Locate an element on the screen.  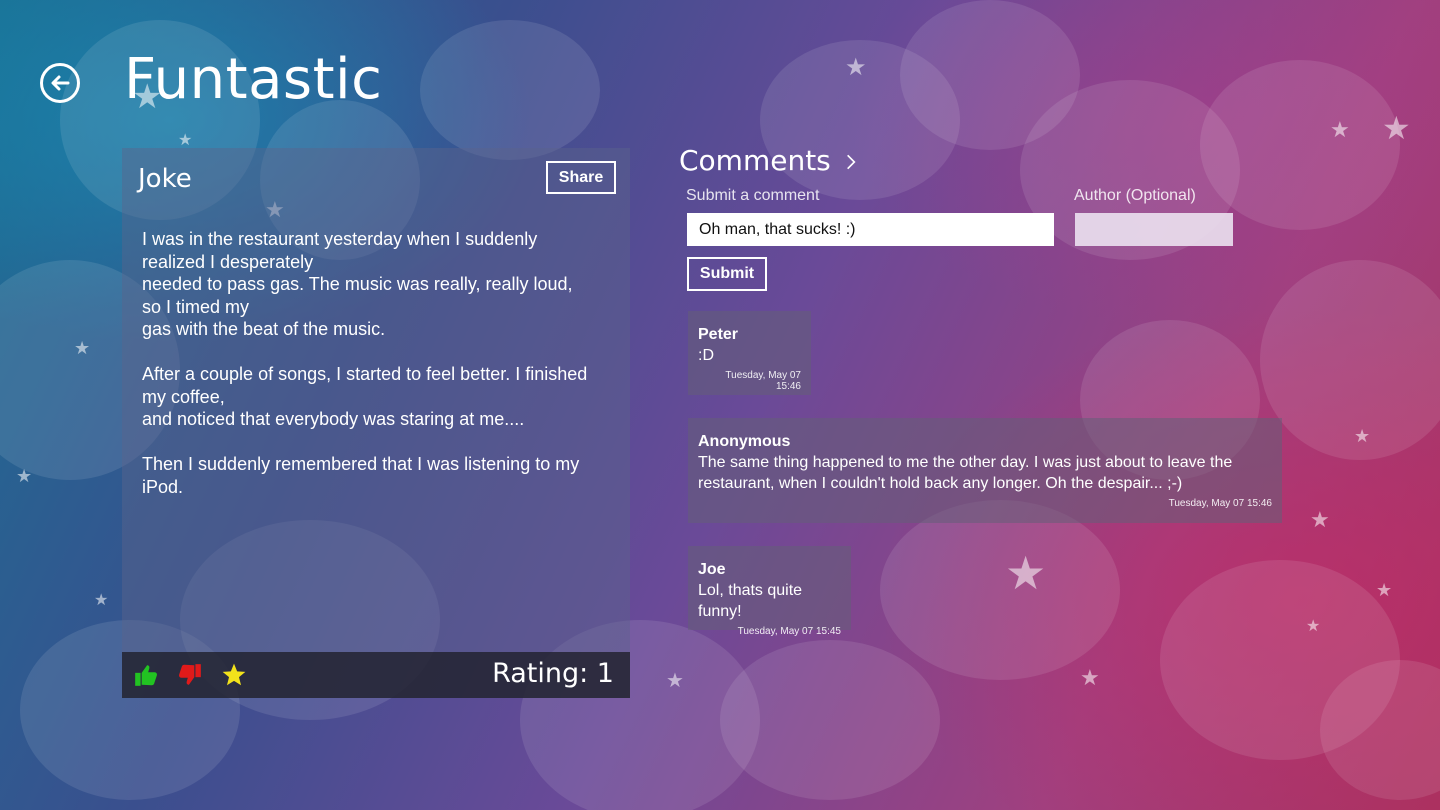
share-button: Share is located at coordinates (581, 177).